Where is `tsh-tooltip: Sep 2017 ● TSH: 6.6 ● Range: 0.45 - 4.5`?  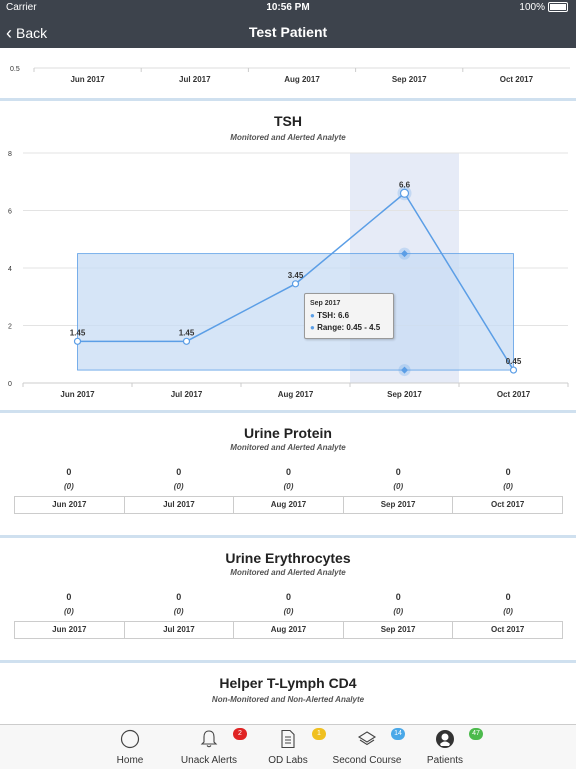
tsh-tooltip: Sep 2017 ● TSH: 6.6 ● Range: 0.45 - 4.5 is located at coordinates (349, 316).